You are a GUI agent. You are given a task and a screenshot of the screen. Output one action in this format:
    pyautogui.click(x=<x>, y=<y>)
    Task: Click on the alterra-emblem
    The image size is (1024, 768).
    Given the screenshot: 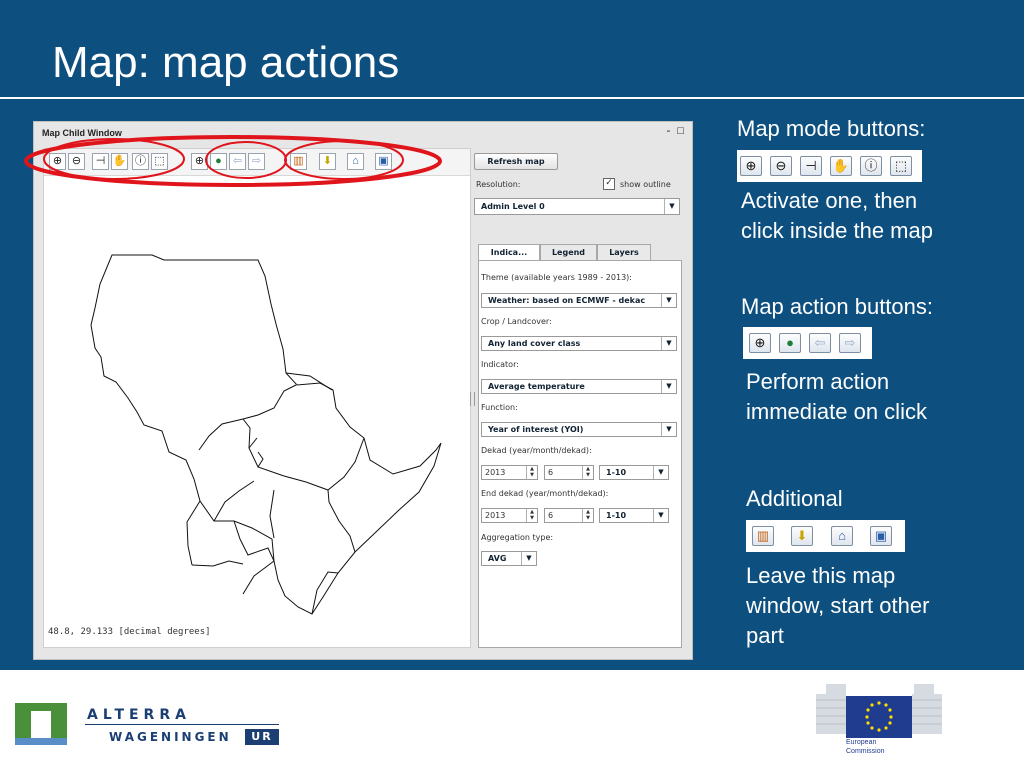 What is the action you would take?
    pyautogui.click(x=41, y=724)
    